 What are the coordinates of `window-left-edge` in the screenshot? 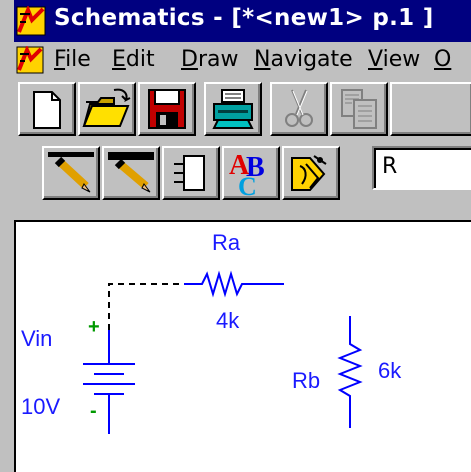 It's located at (7, 236).